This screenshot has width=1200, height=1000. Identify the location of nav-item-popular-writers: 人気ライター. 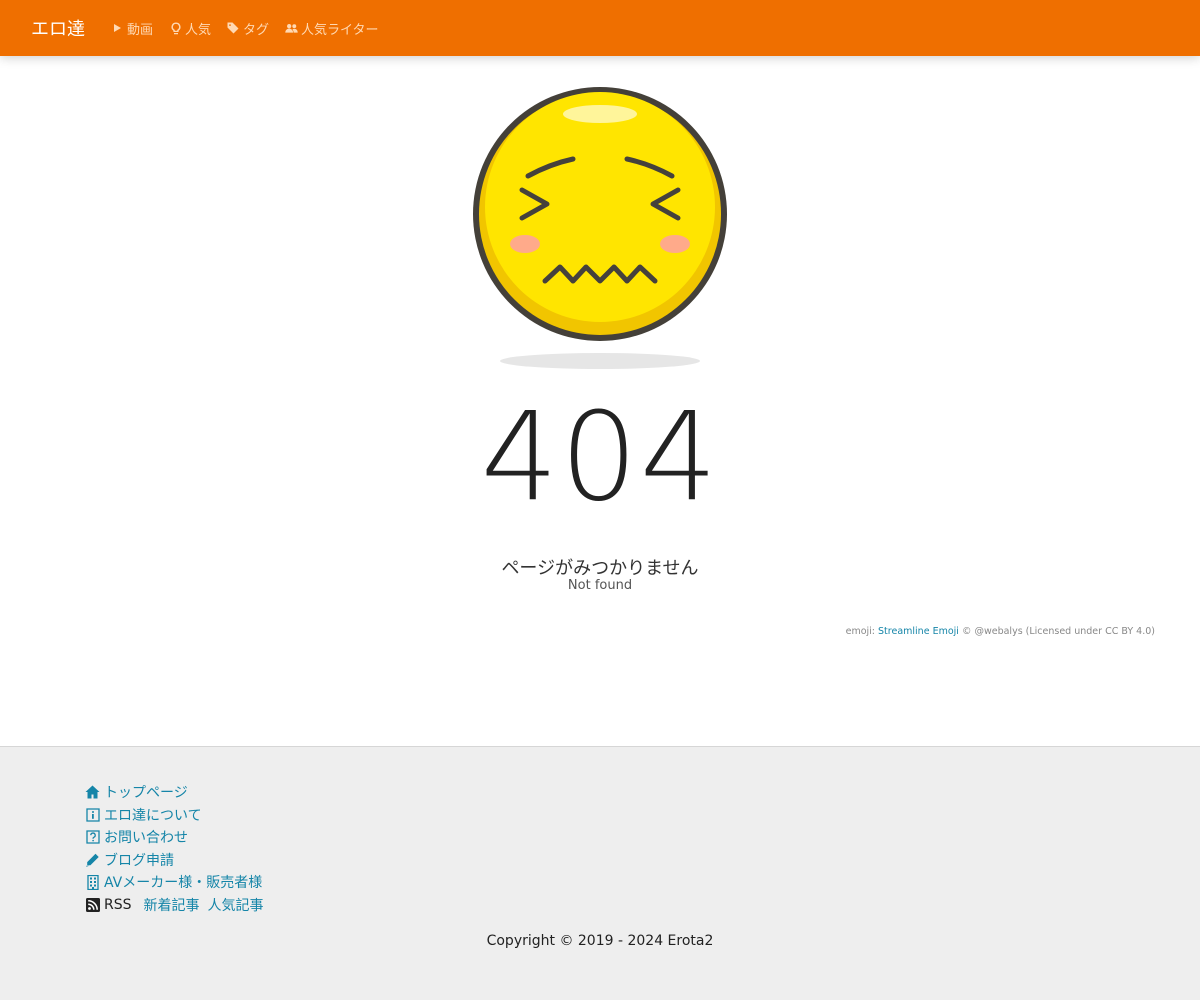
(332, 28).